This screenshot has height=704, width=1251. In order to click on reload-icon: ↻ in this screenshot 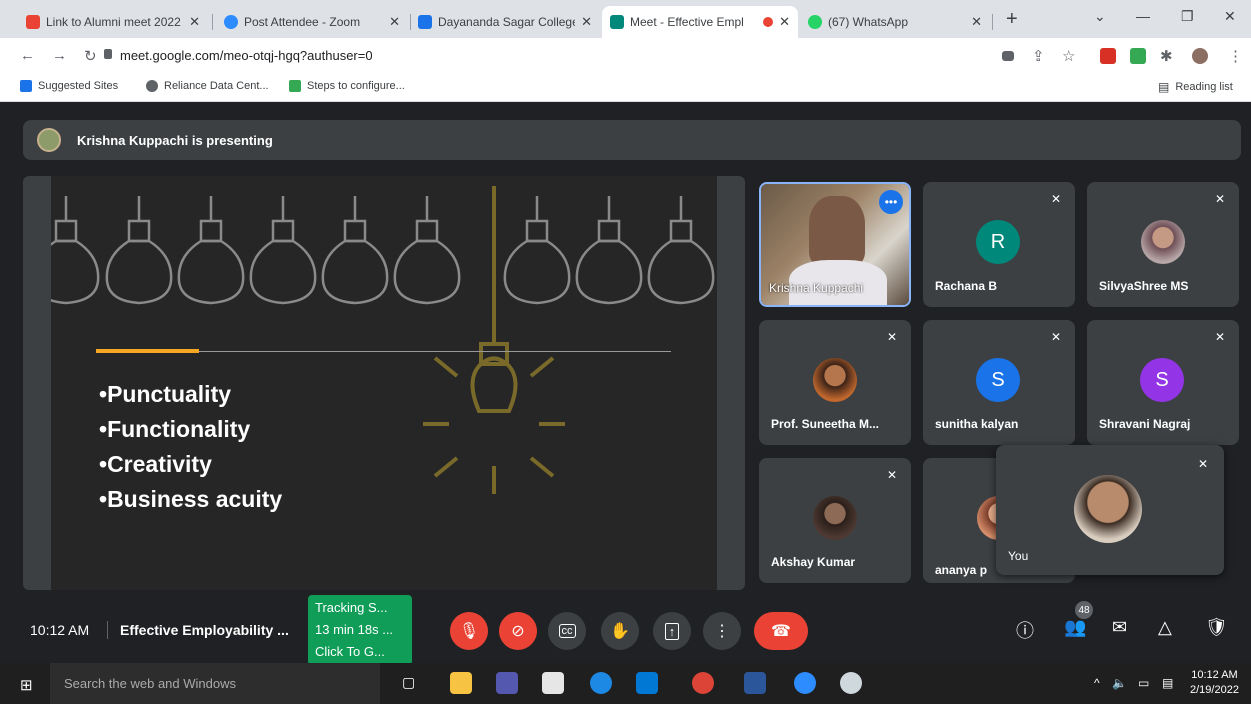, I will do `click(90, 56)`.